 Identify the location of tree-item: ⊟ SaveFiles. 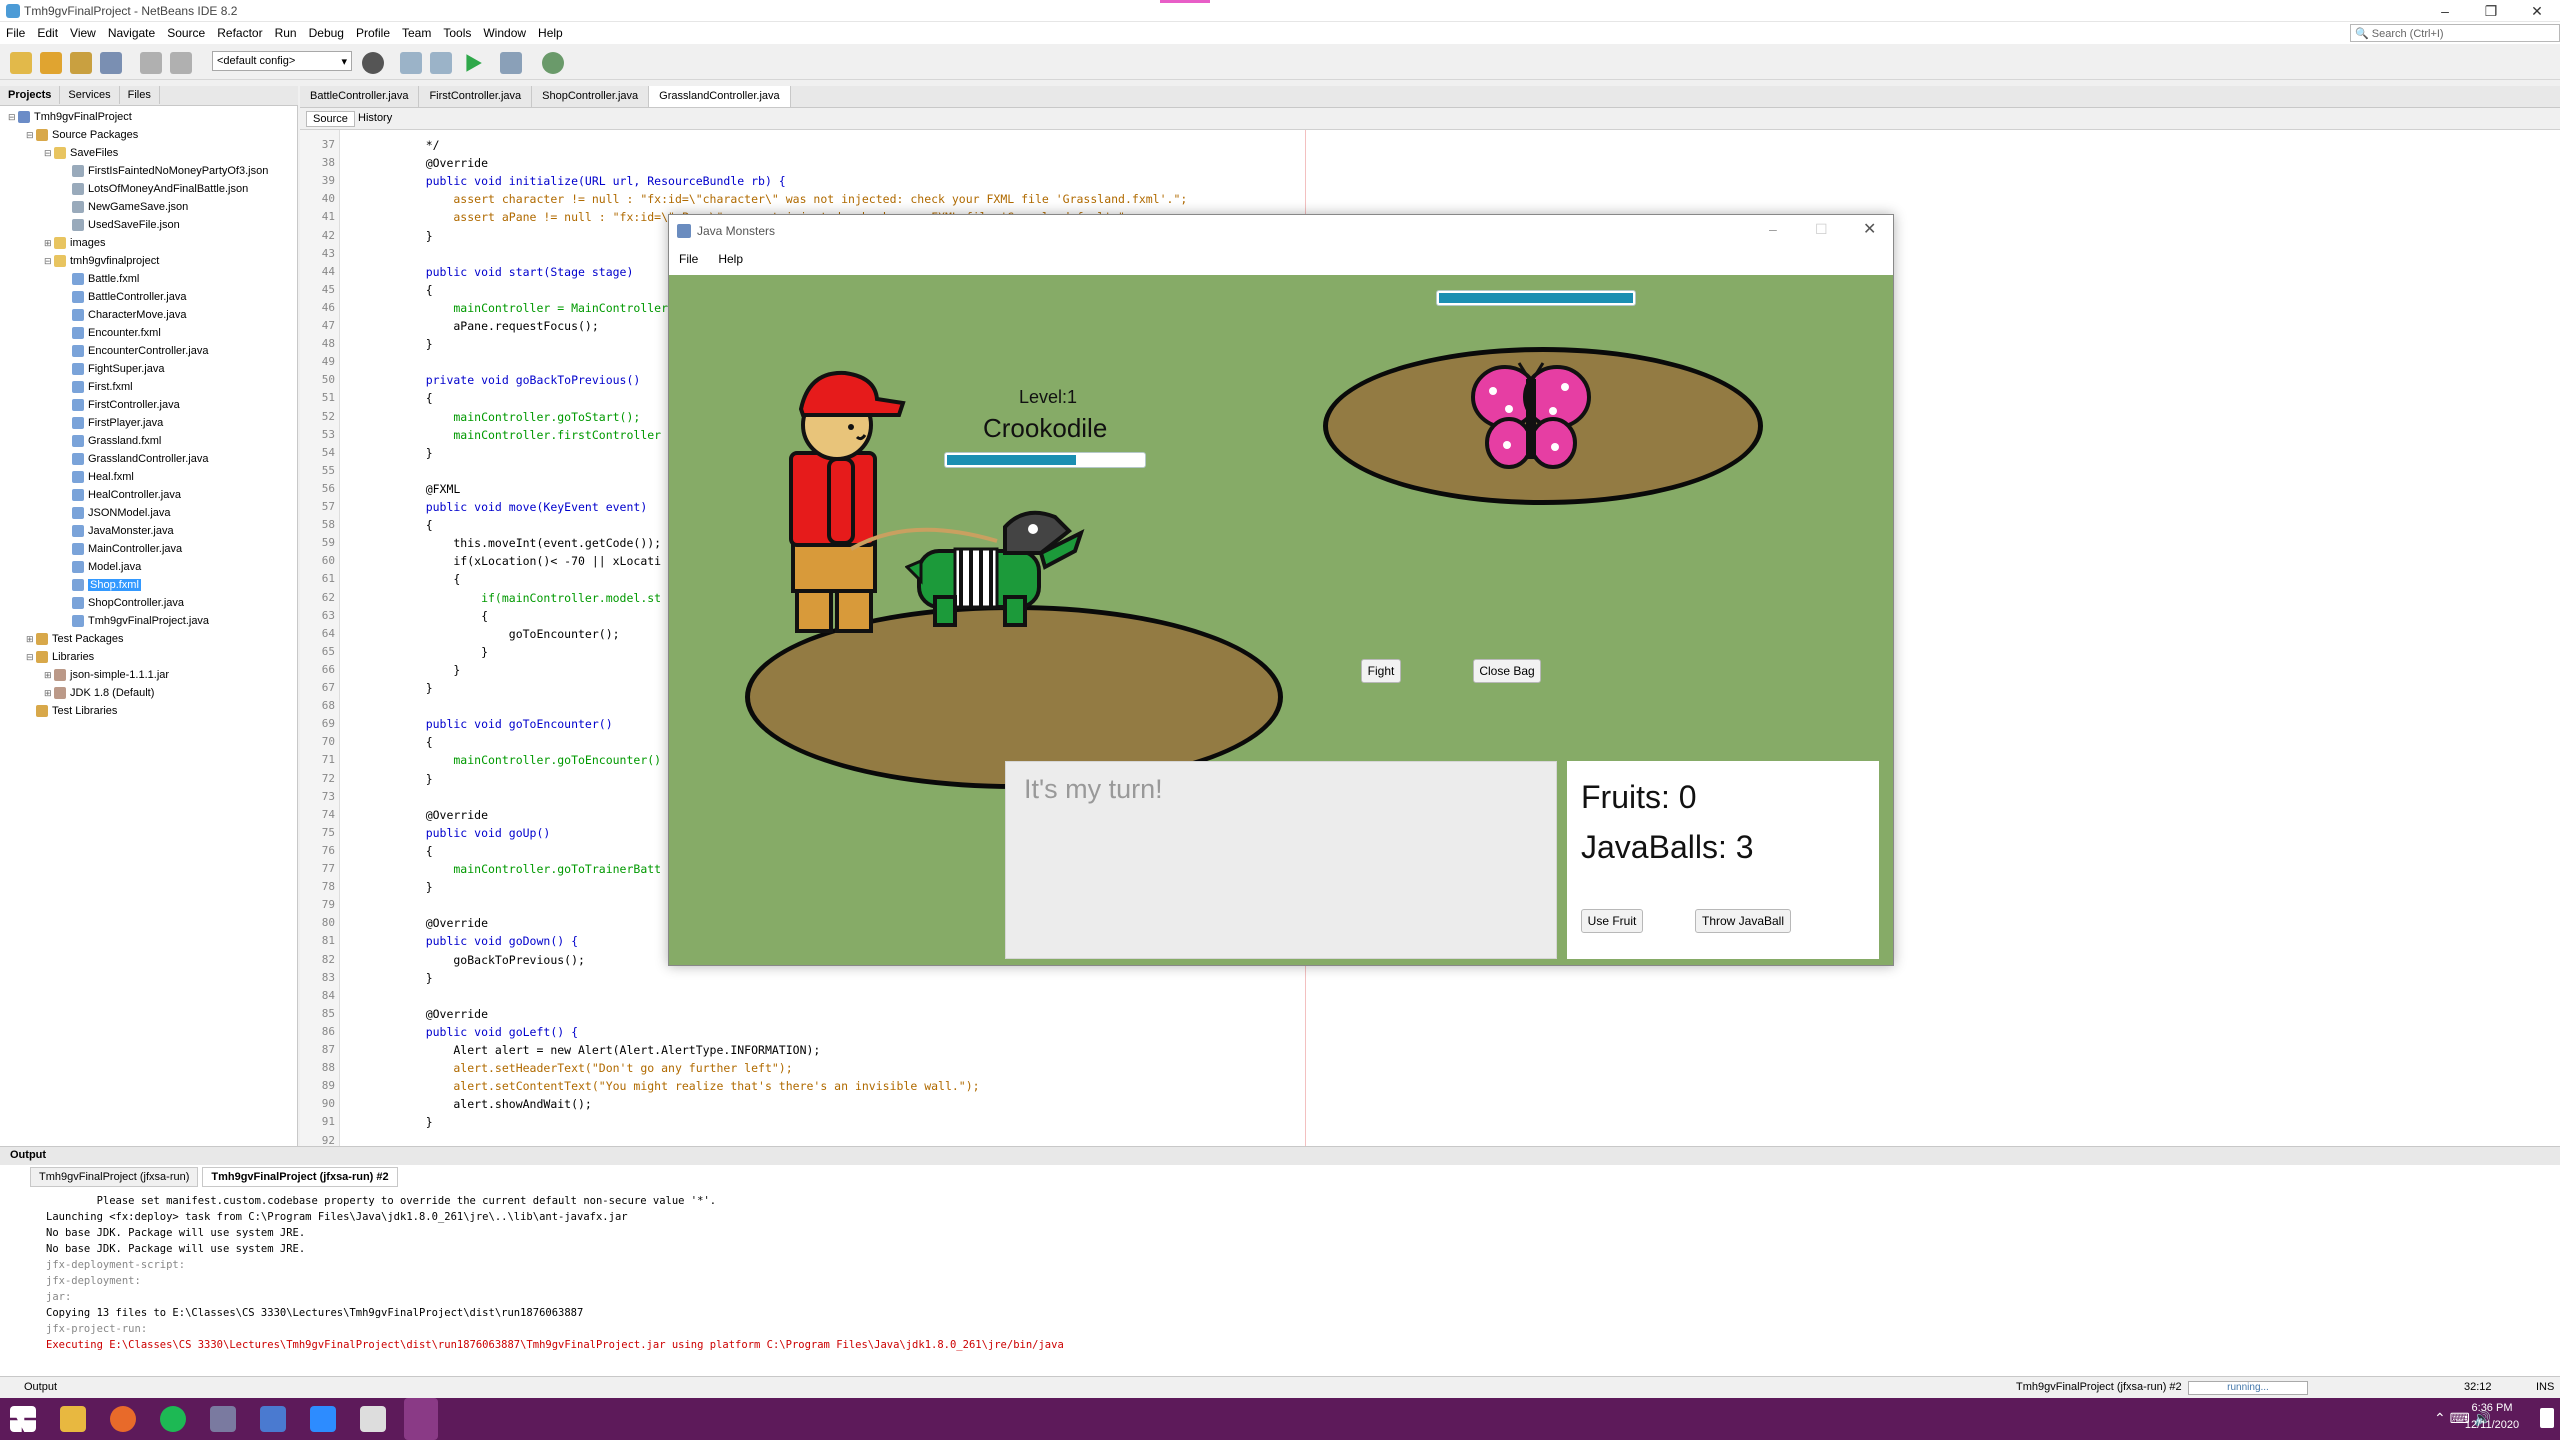
(149, 153).